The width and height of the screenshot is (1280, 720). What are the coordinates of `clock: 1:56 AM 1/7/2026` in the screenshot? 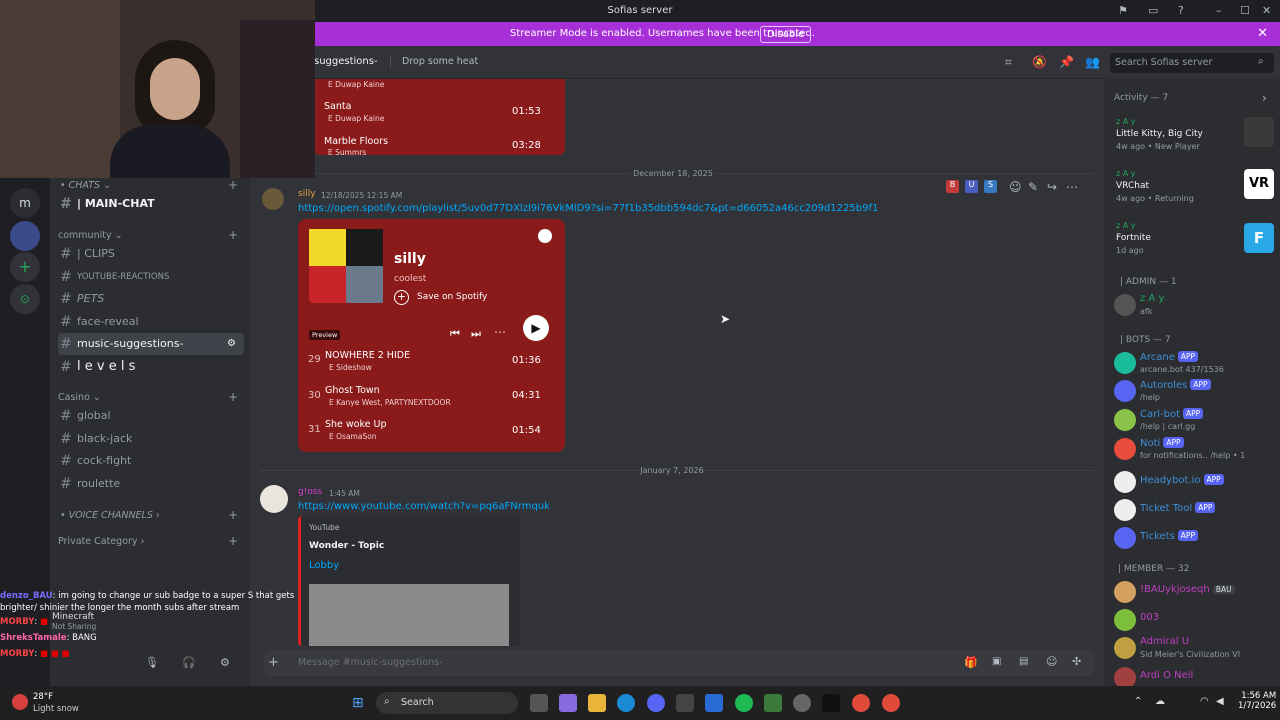 It's located at (1257, 701).